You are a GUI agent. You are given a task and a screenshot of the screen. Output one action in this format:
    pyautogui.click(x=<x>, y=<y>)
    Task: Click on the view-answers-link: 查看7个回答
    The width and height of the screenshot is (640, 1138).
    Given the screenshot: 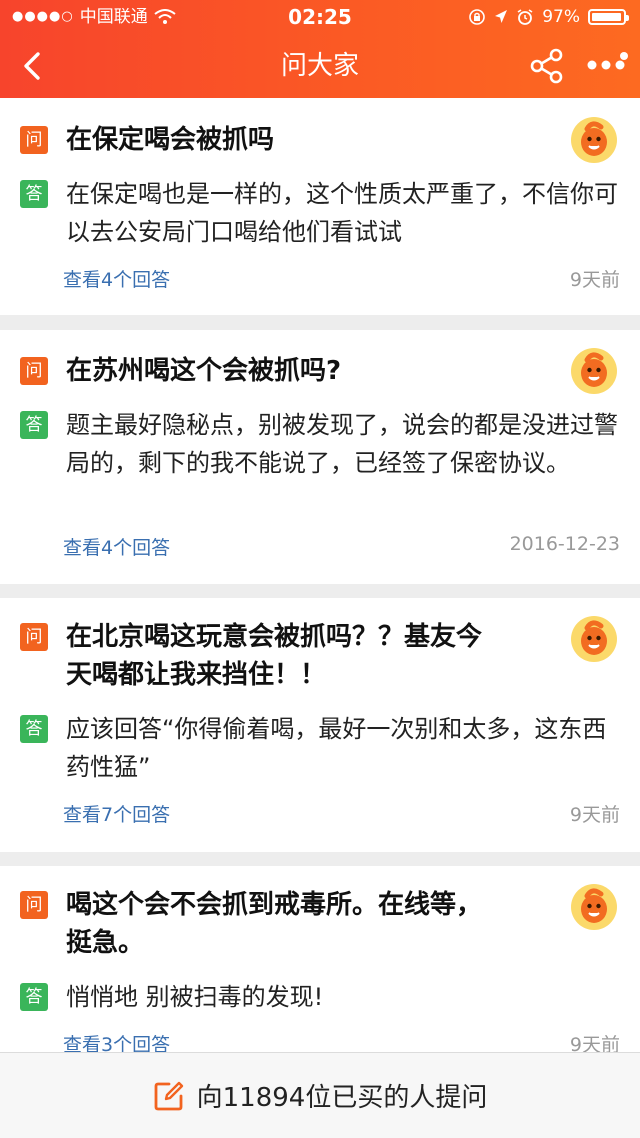 What is the action you would take?
    pyautogui.click(x=116, y=813)
    